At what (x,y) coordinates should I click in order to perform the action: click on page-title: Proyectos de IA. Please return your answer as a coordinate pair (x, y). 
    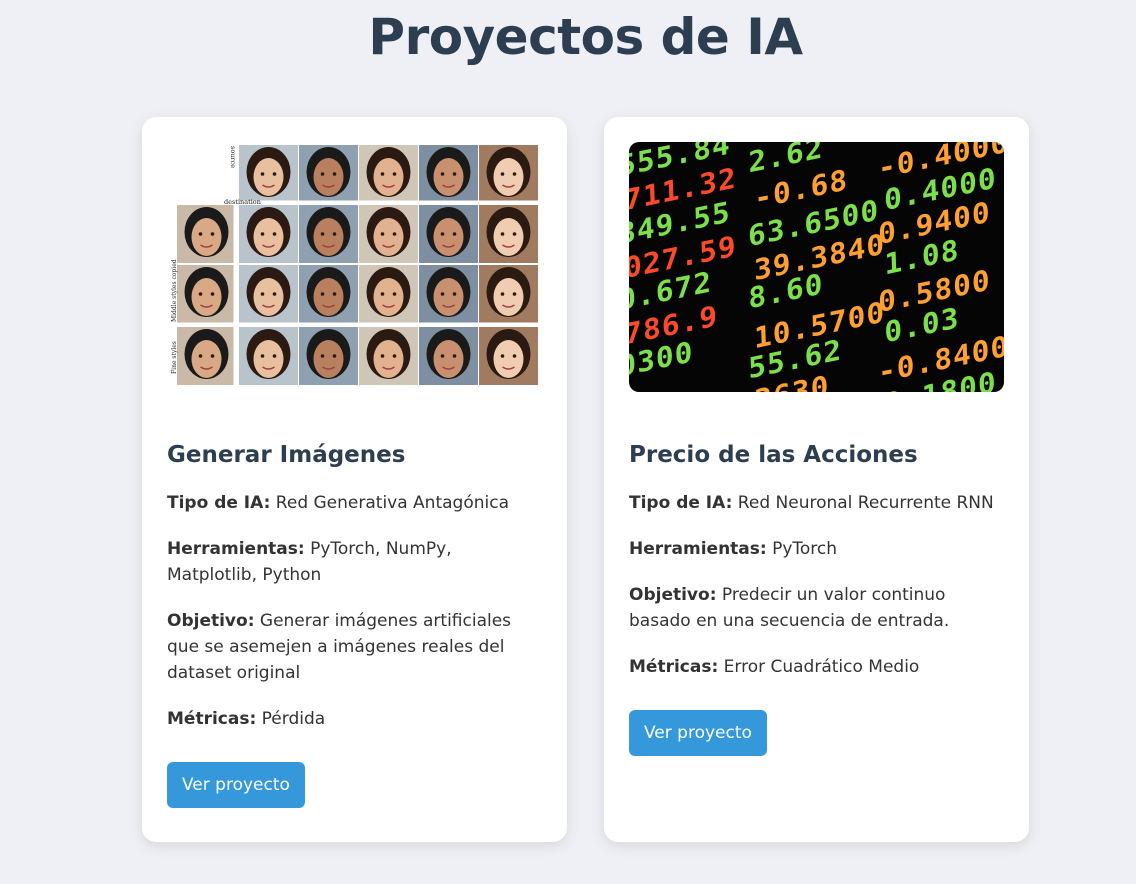
    Looking at the image, I should click on (585, 37).